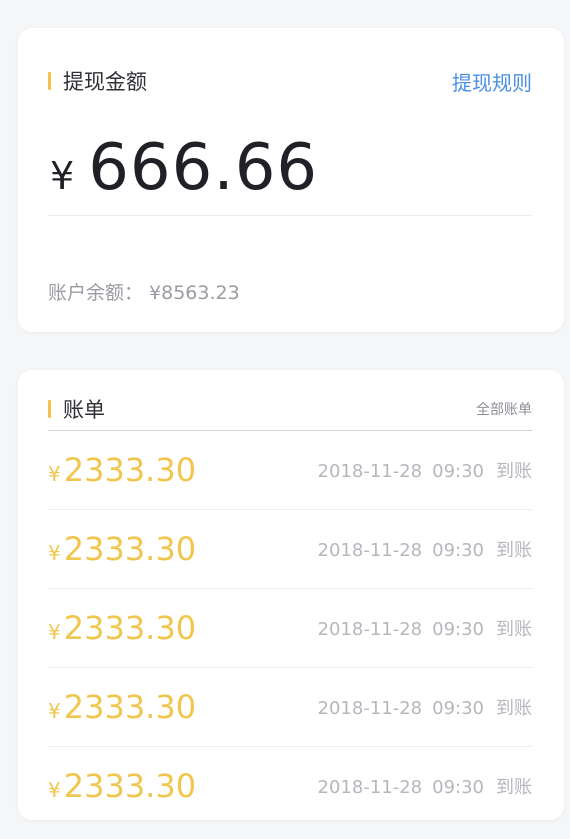 The width and height of the screenshot is (570, 839). I want to click on withdraw-amount: ¥ 666.66, so click(184, 168).